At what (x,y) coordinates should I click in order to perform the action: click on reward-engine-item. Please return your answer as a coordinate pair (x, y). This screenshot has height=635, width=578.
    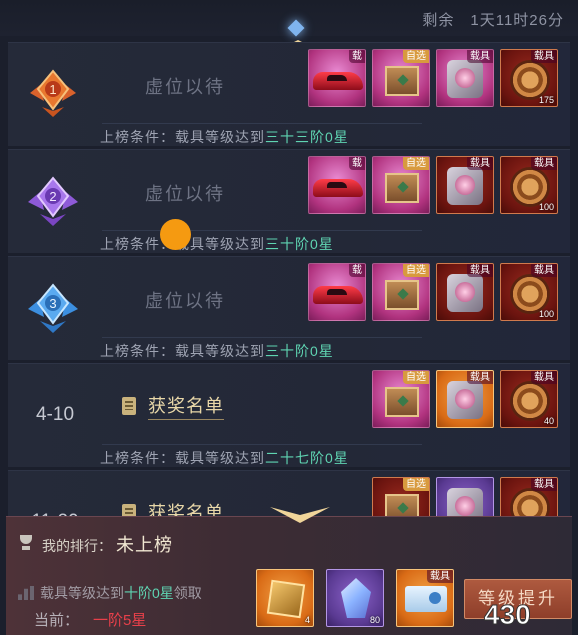
    Looking at the image, I should click on (465, 496).